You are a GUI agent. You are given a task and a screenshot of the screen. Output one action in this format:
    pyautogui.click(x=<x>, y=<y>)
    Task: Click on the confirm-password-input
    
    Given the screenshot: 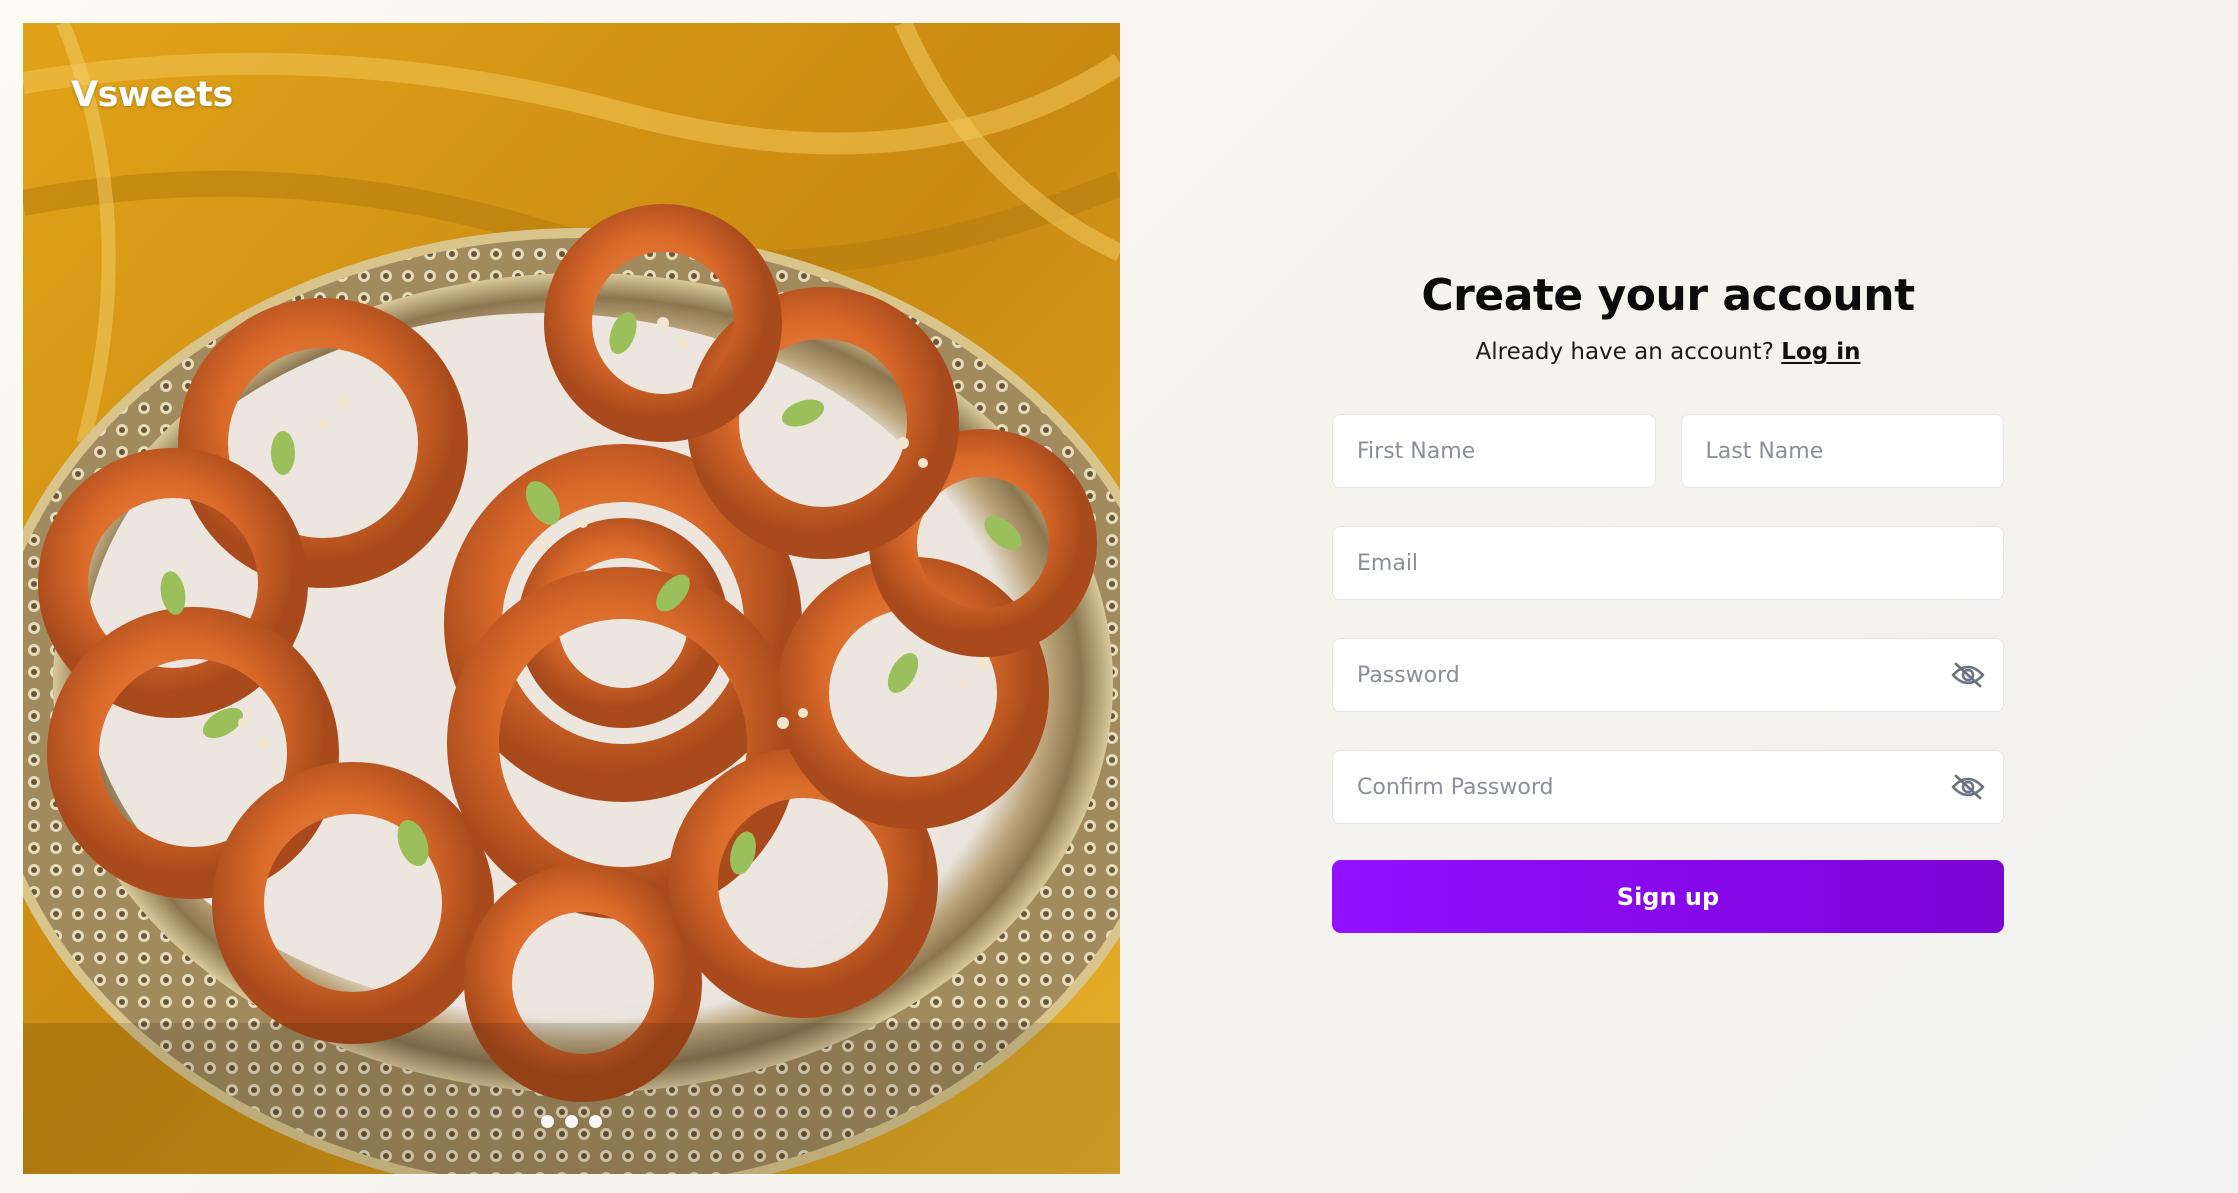 What is the action you would take?
    pyautogui.click(x=1668, y=787)
    